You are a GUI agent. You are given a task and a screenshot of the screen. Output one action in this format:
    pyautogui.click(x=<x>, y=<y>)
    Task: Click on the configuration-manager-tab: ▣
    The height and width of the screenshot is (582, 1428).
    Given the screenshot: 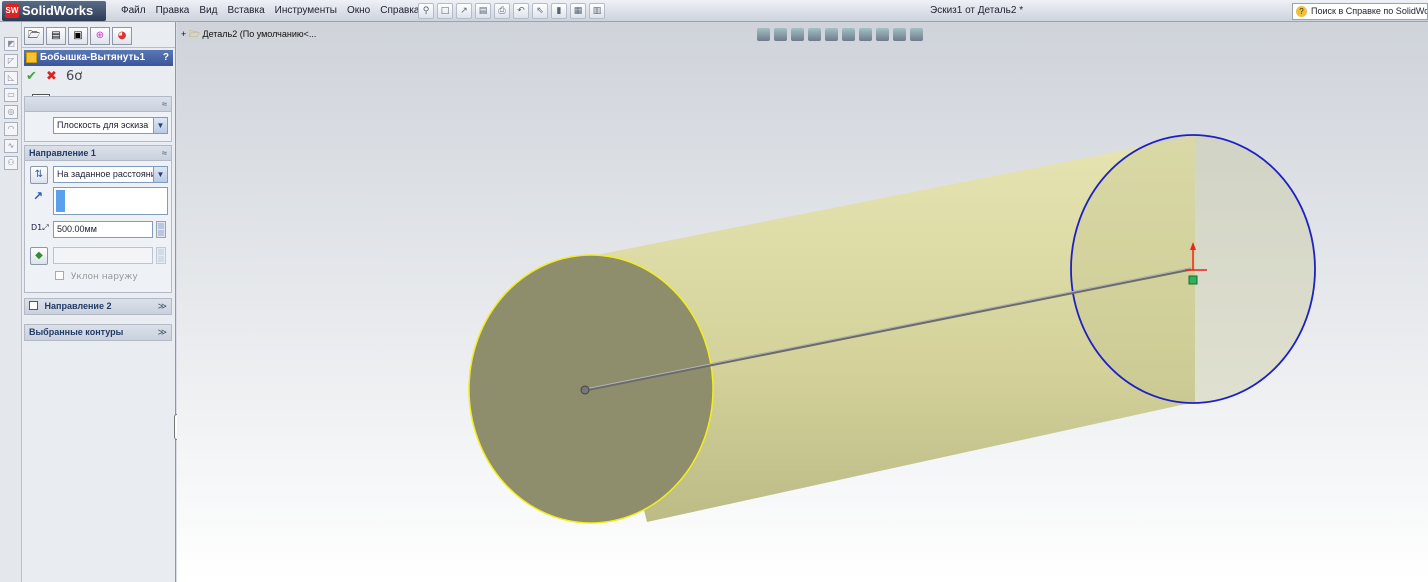 What is the action you would take?
    pyautogui.click(x=78, y=36)
    